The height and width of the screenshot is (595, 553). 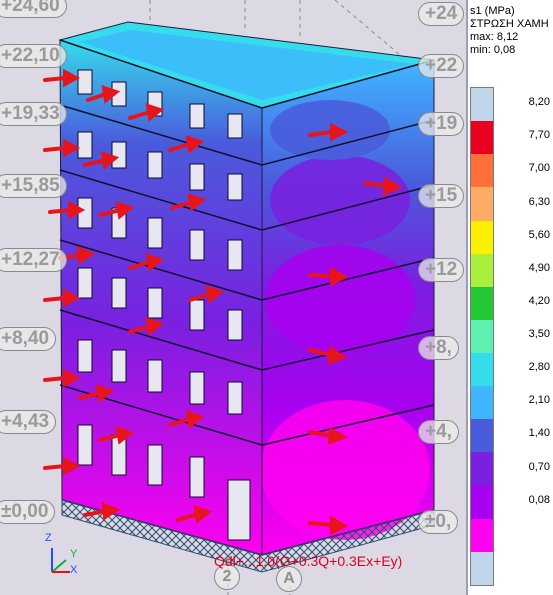 I want to click on scale-tick-label: 1,40, so click(x=539, y=433).